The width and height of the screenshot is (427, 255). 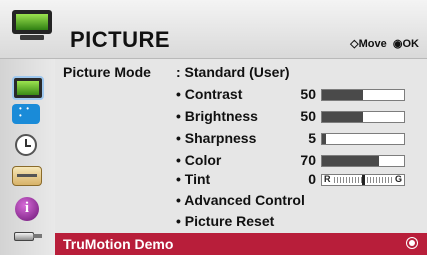 What do you see at coordinates (342, 95) in the screenshot?
I see `contrast-slider-fill` at bounding box center [342, 95].